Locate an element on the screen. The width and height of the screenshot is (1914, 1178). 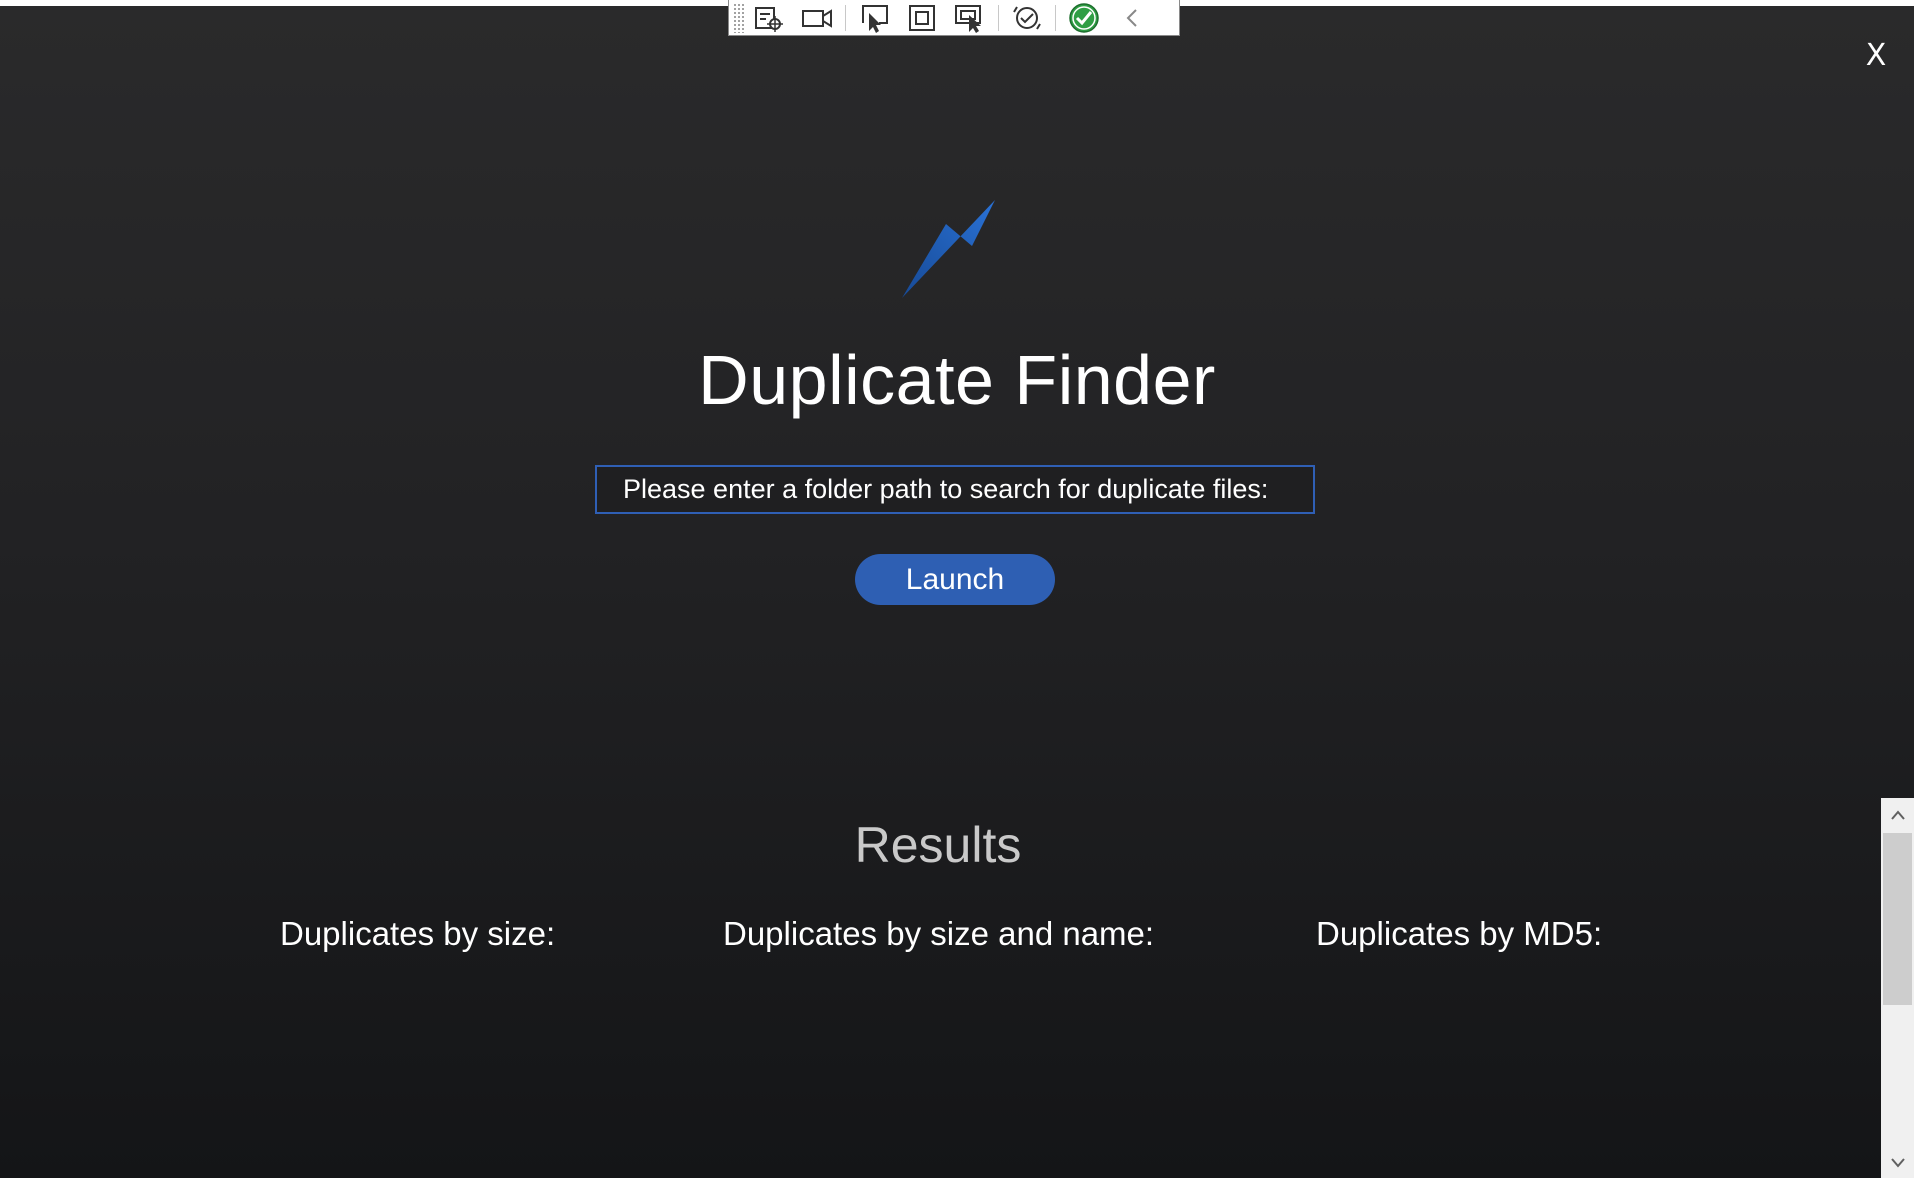
folder-path-input is located at coordinates (955, 489).